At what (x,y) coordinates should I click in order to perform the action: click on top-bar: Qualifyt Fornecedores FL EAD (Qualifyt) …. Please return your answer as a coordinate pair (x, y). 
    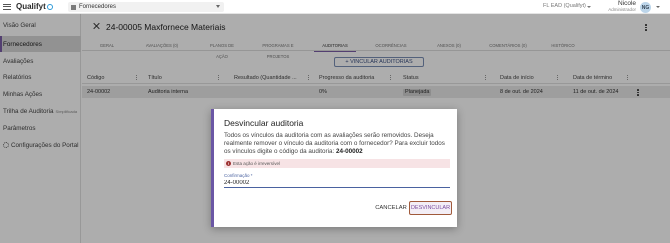
    Looking at the image, I should click on (335, 7).